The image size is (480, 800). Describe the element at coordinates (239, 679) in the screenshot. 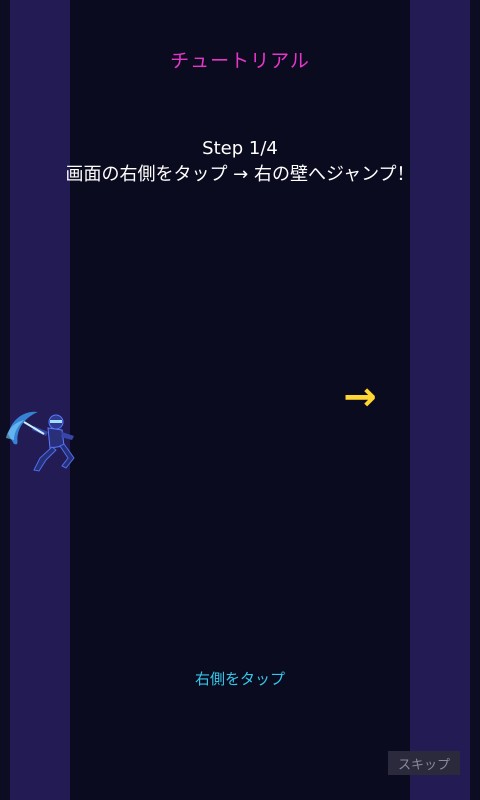

I see `tap-hint: 右側をタップ` at that location.